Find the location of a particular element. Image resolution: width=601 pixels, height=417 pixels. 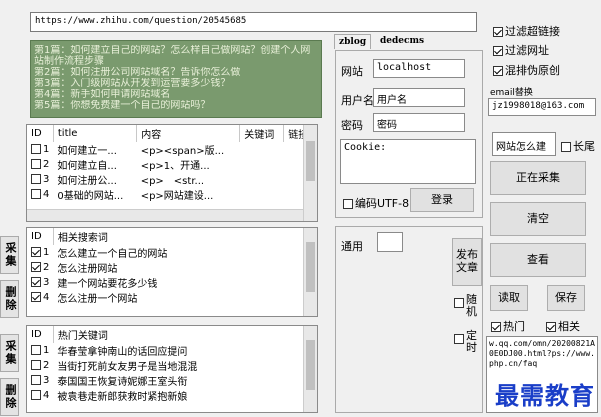

article-column-header: 内容 is located at coordinates (188, 133).